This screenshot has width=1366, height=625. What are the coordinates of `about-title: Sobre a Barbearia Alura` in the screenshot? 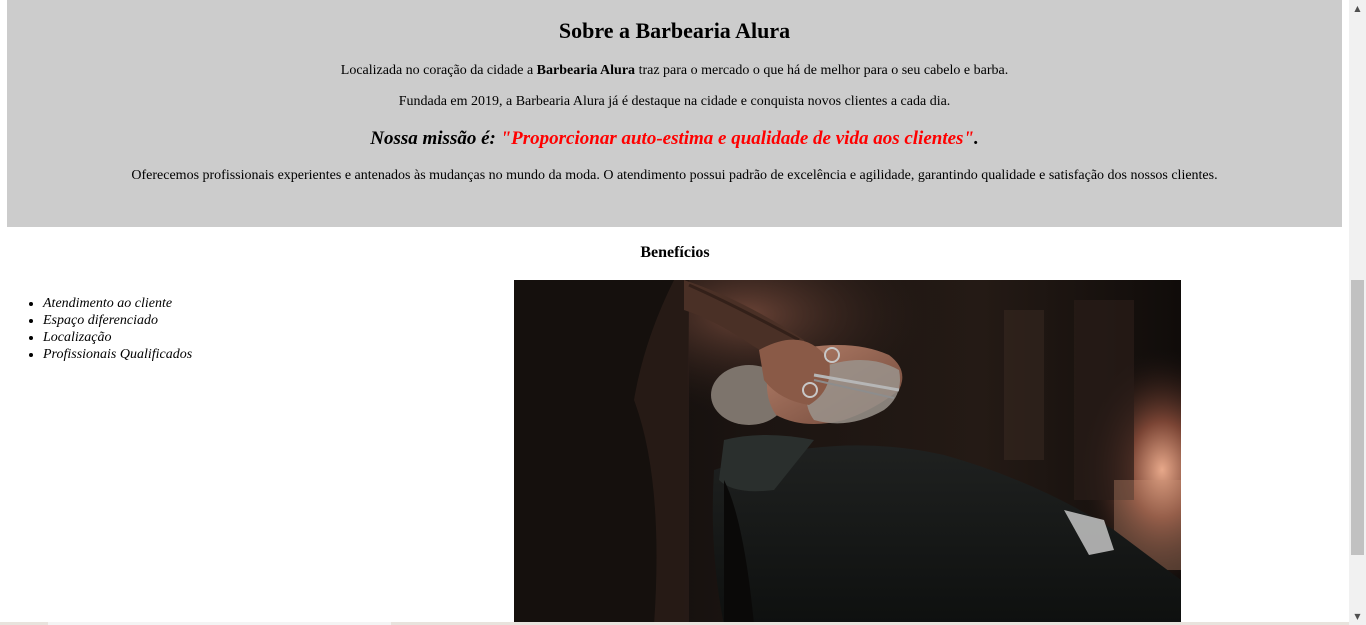 It's located at (674, 30).